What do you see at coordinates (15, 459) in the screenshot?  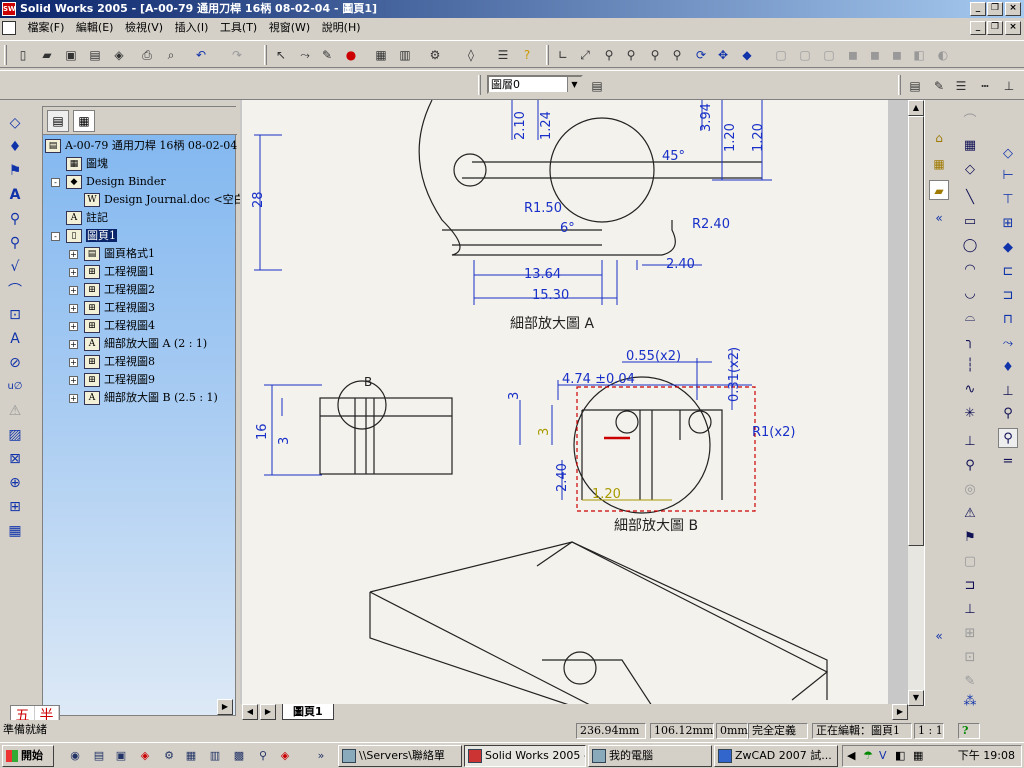 I see `block-insert-icon: ⊠` at bounding box center [15, 459].